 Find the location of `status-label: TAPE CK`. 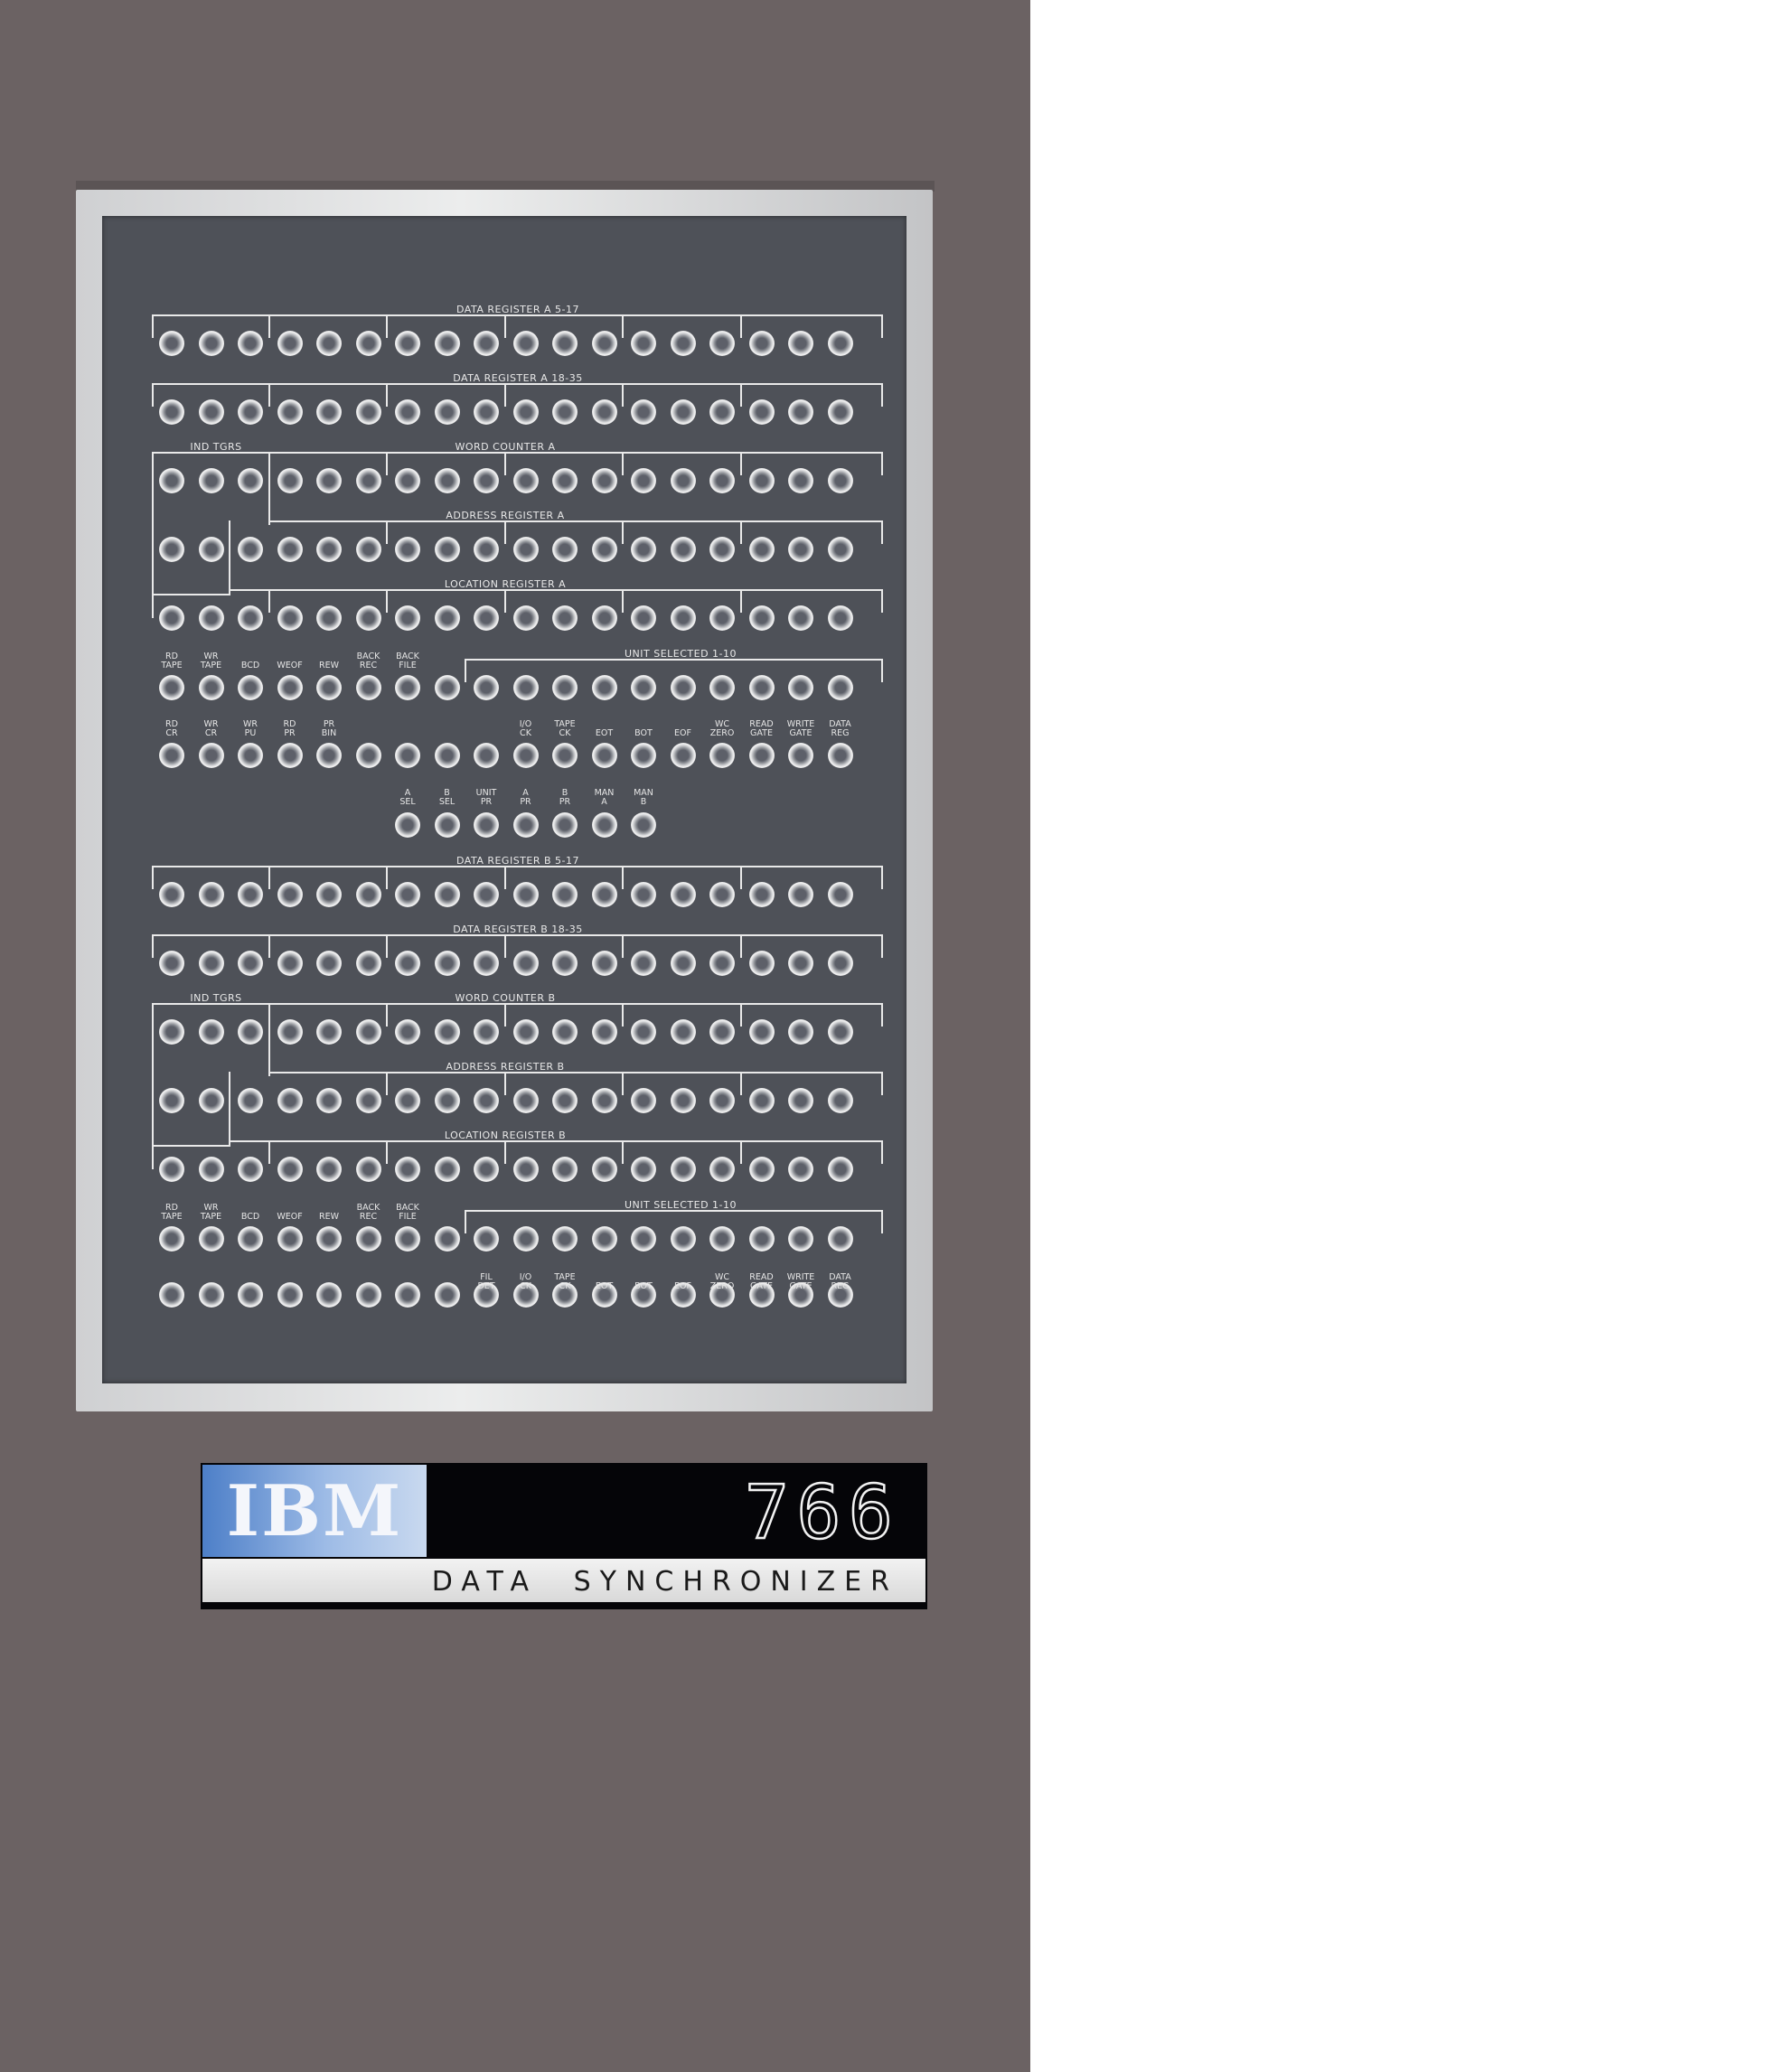

status-label: TAPE CK is located at coordinates (565, 728).